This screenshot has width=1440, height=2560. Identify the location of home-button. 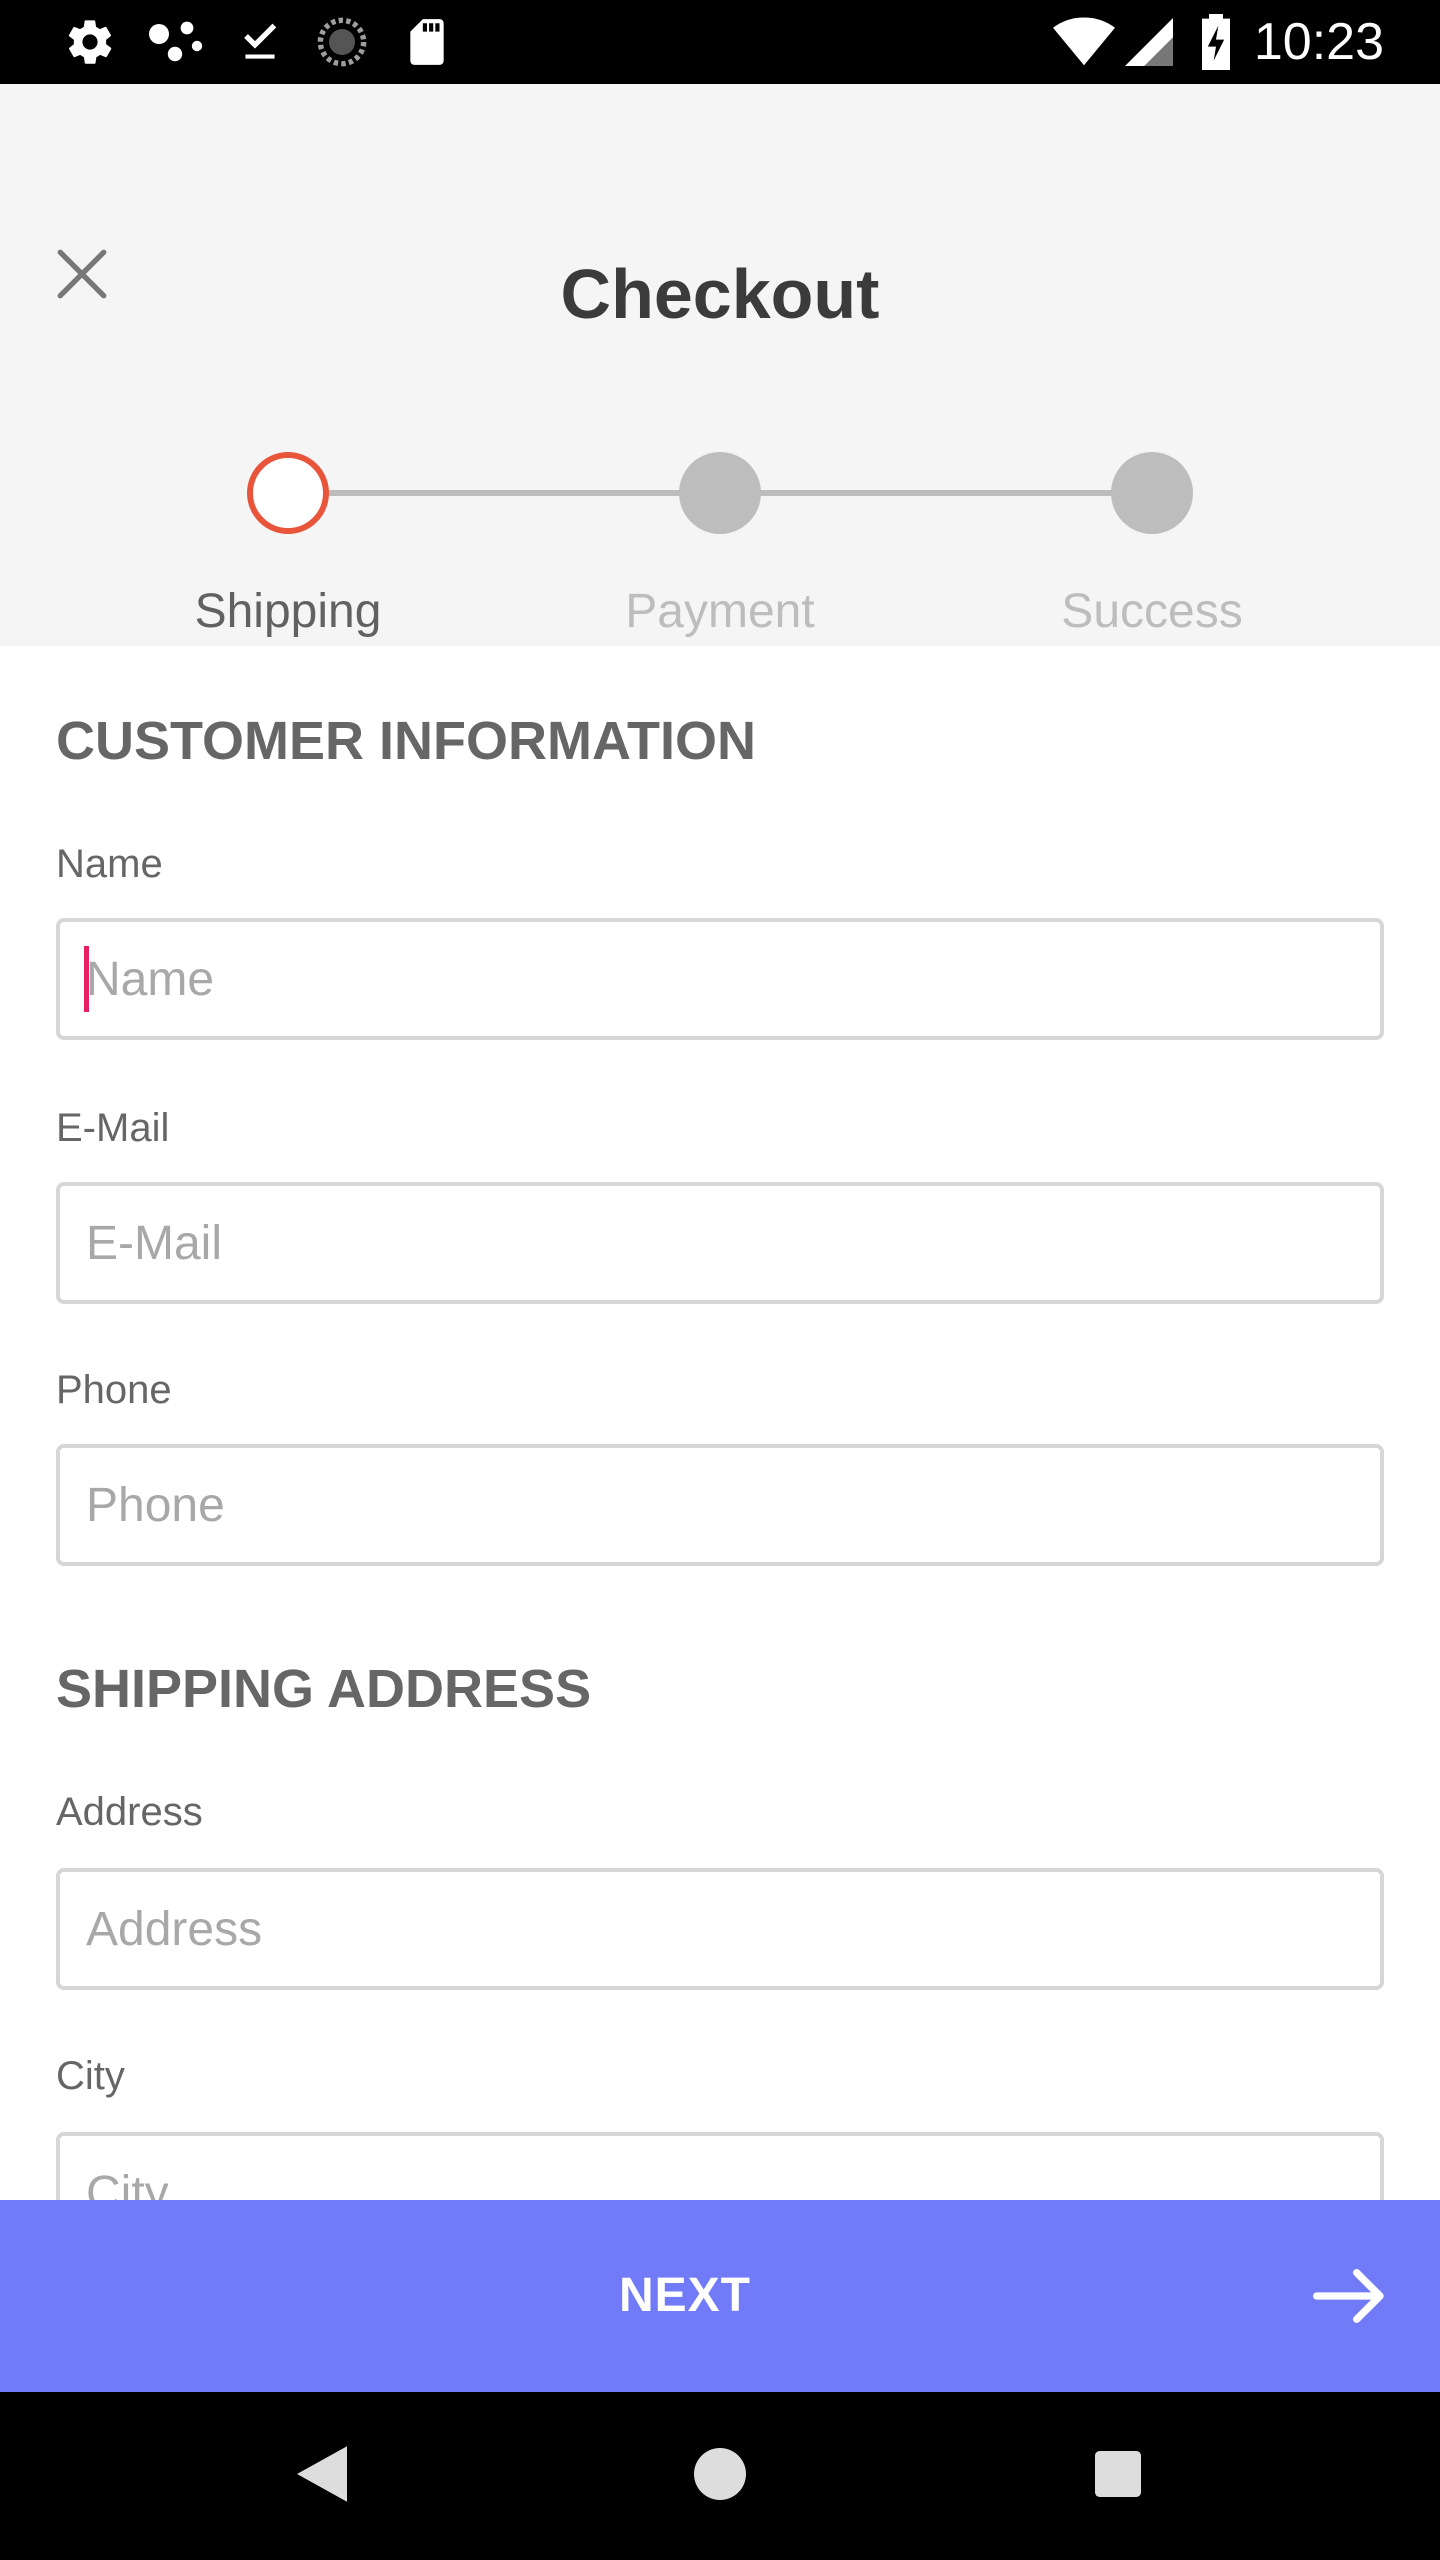
(720, 2476).